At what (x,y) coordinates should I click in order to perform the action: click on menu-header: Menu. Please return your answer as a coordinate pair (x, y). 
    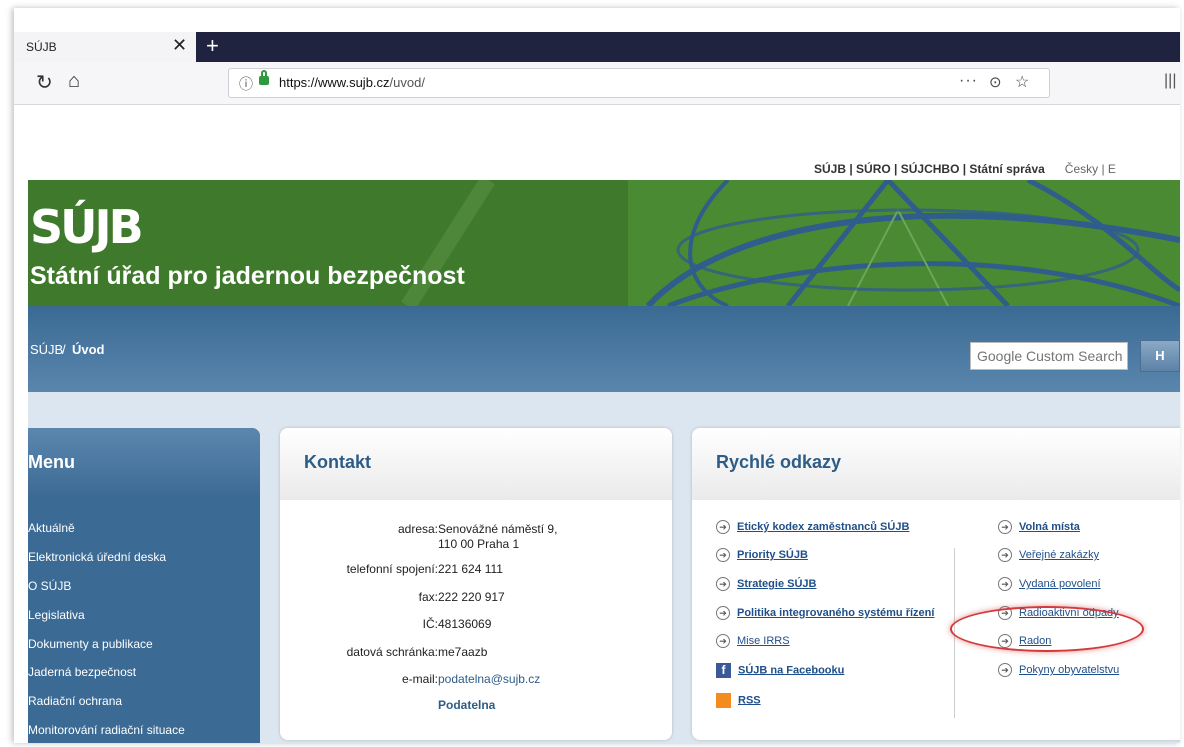
    Looking at the image, I should click on (144, 461).